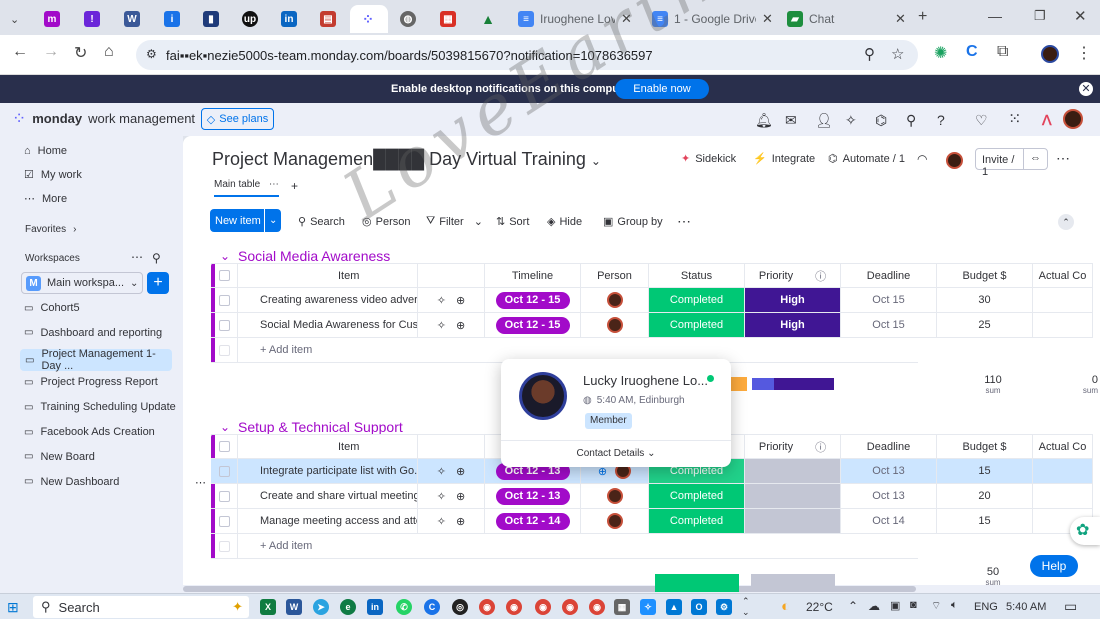  What do you see at coordinates (986, 607) in the screenshot?
I see `language-indicator: ENG` at bounding box center [986, 607].